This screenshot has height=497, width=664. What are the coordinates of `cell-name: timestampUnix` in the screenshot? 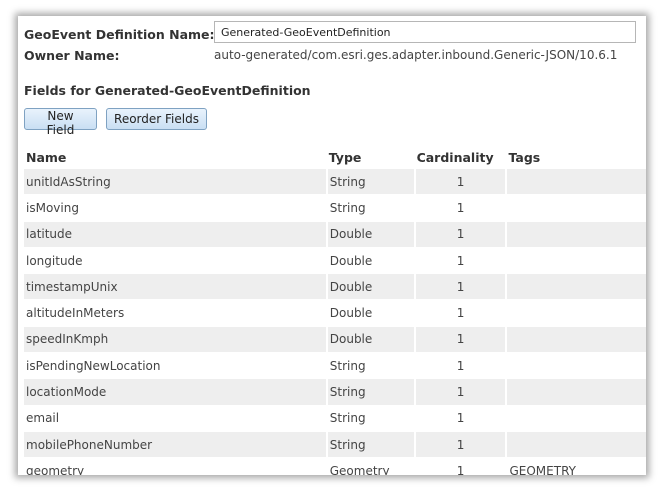 It's located at (175, 286).